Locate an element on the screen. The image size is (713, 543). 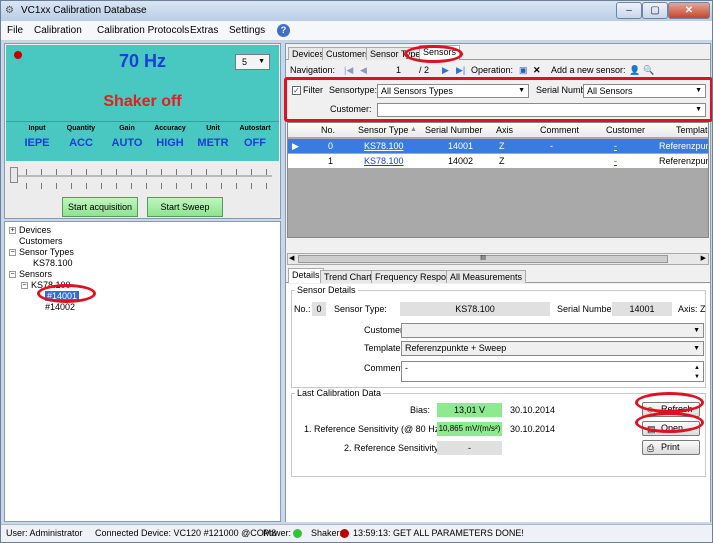
col-customer: Customer is located at coordinates (625, 130).